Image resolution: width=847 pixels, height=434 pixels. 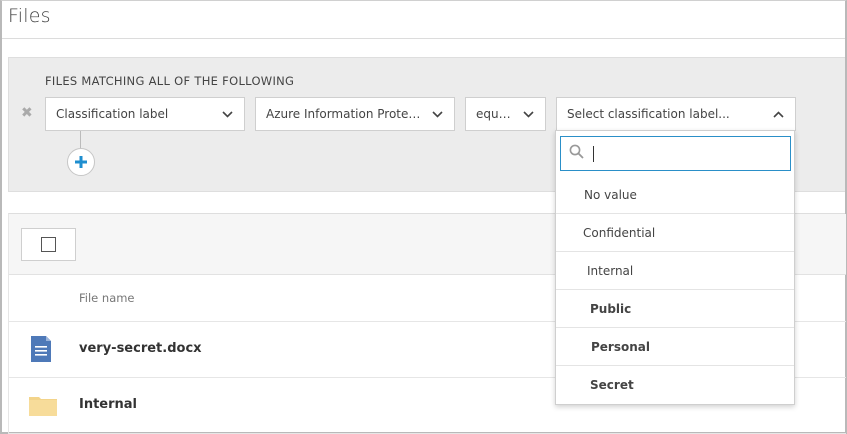 What do you see at coordinates (675, 347) in the screenshot?
I see `option-personal: Personal` at bounding box center [675, 347].